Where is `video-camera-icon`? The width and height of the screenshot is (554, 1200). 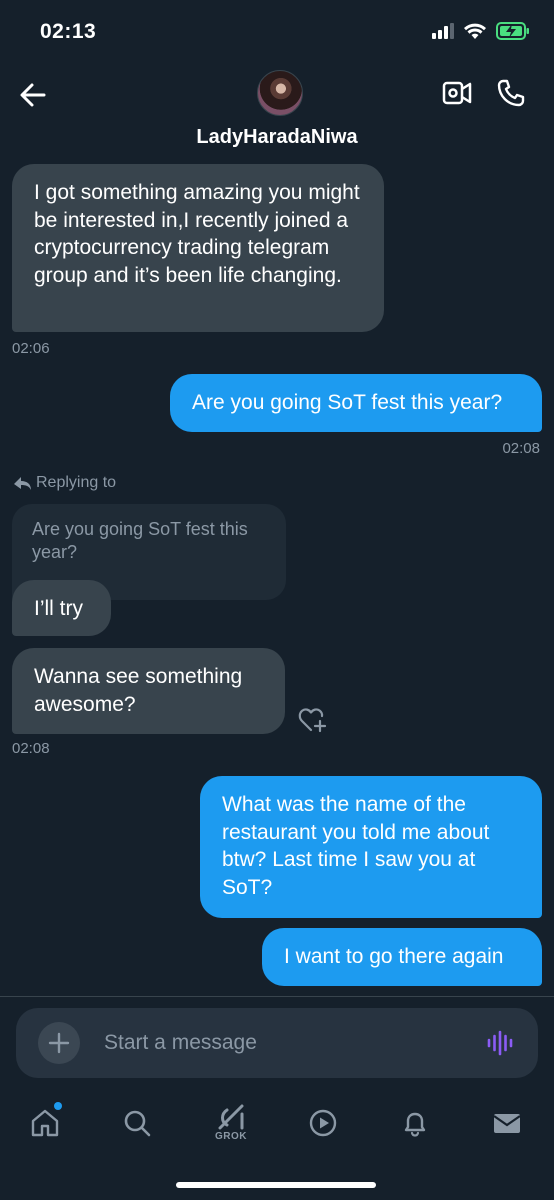 video-camera-icon is located at coordinates (457, 93).